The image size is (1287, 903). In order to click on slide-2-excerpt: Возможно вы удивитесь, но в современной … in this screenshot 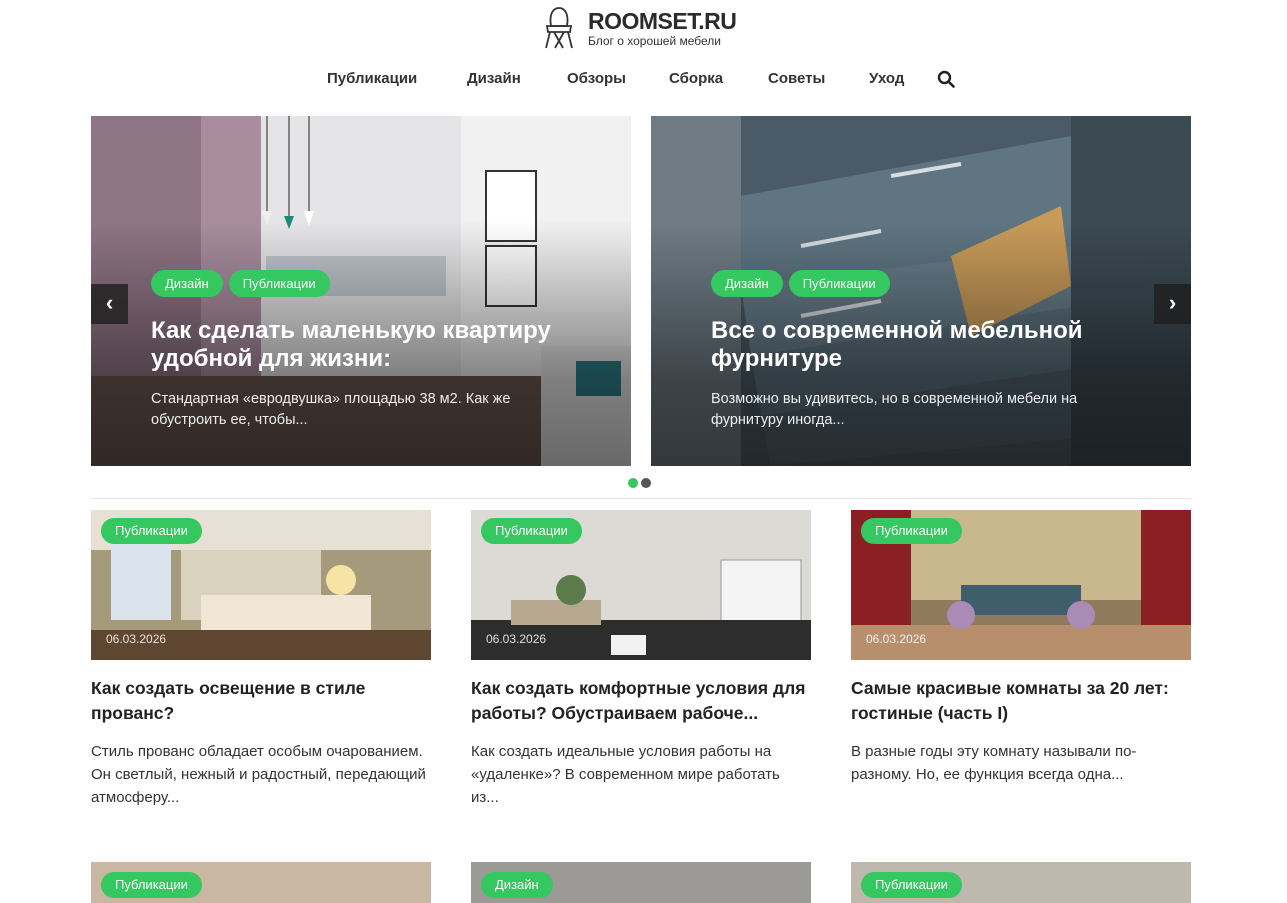, I will do `click(894, 409)`.